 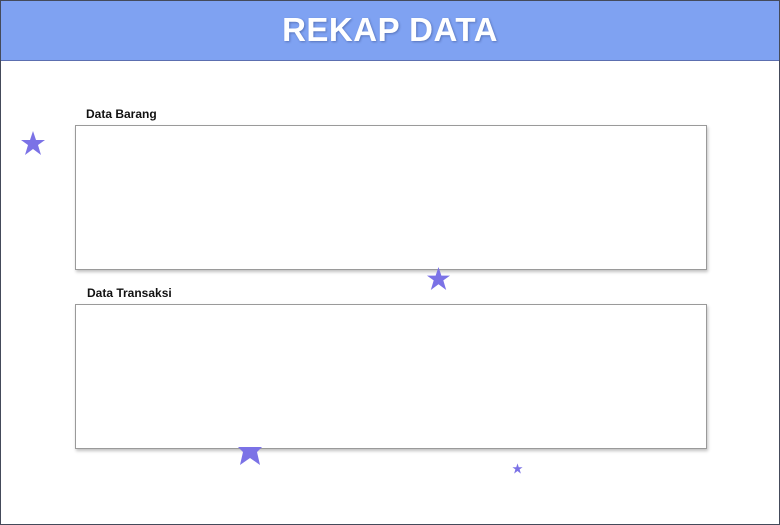 What do you see at coordinates (121, 114) in the screenshot?
I see `data-barang-label: Data Barang` at bounding box center [121, 114].